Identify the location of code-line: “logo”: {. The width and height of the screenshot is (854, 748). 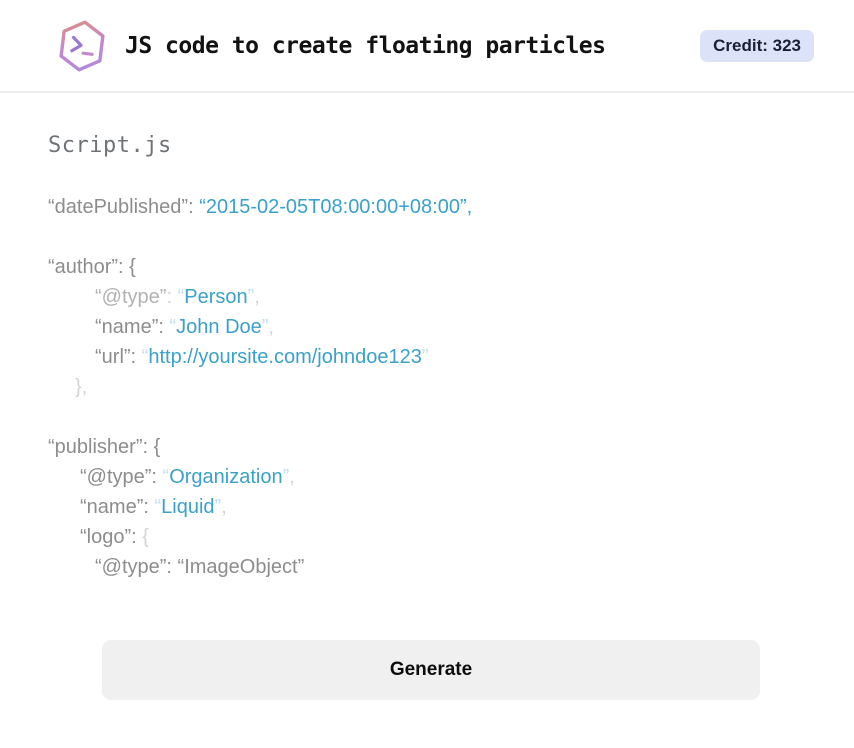
(427, 537).